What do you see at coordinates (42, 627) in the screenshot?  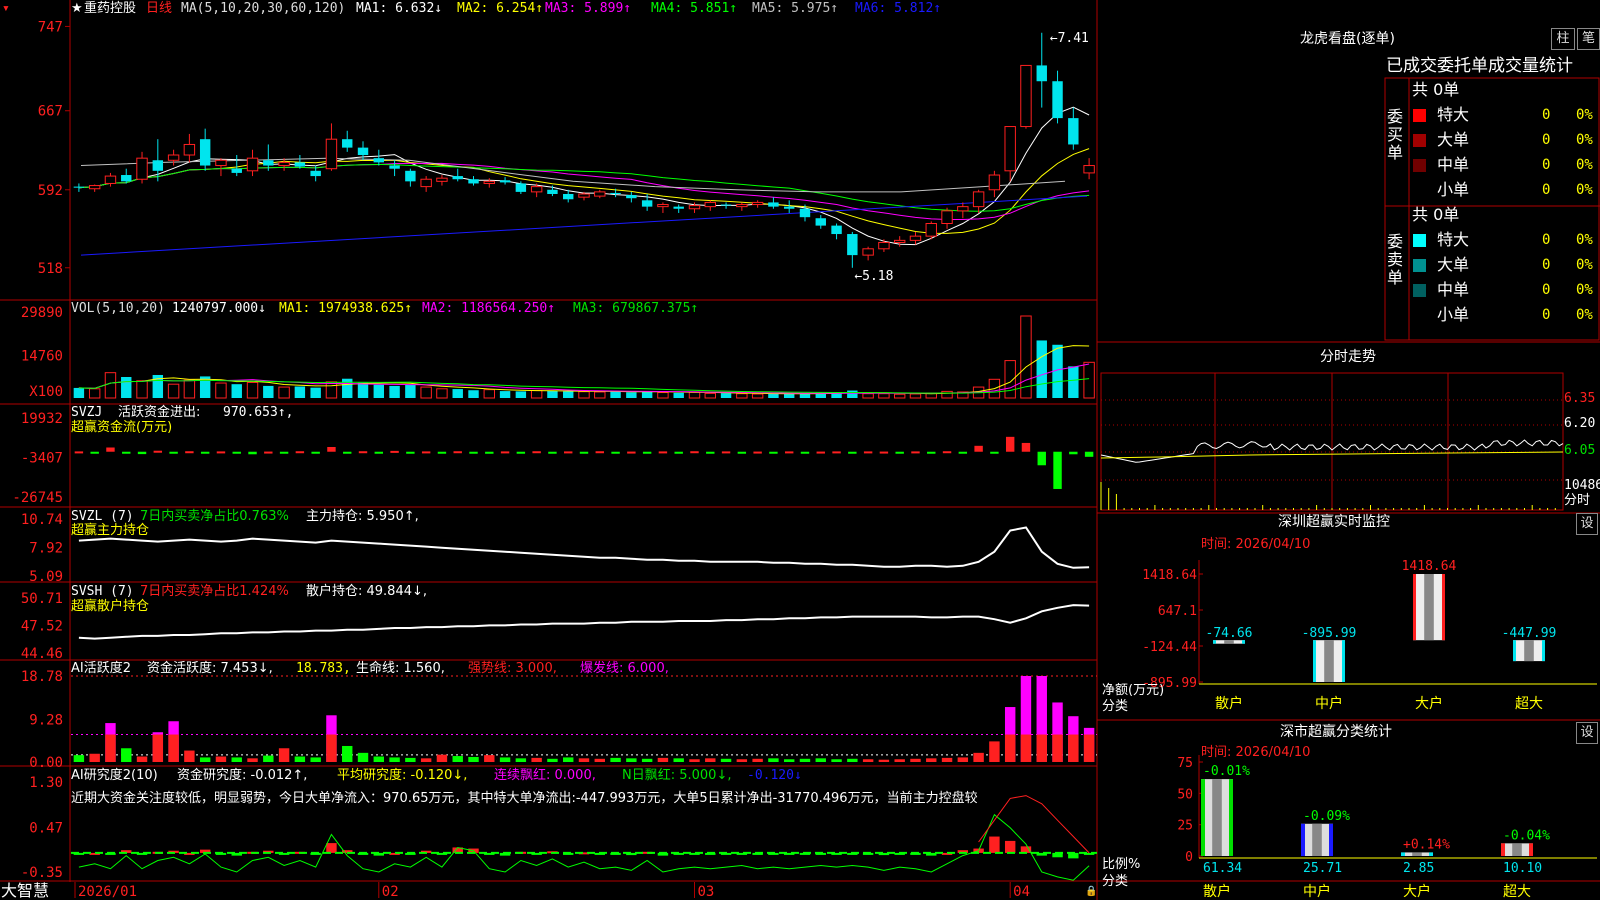 I see `svsh-y-tick: 47.52` at bounding box center [42, 627].